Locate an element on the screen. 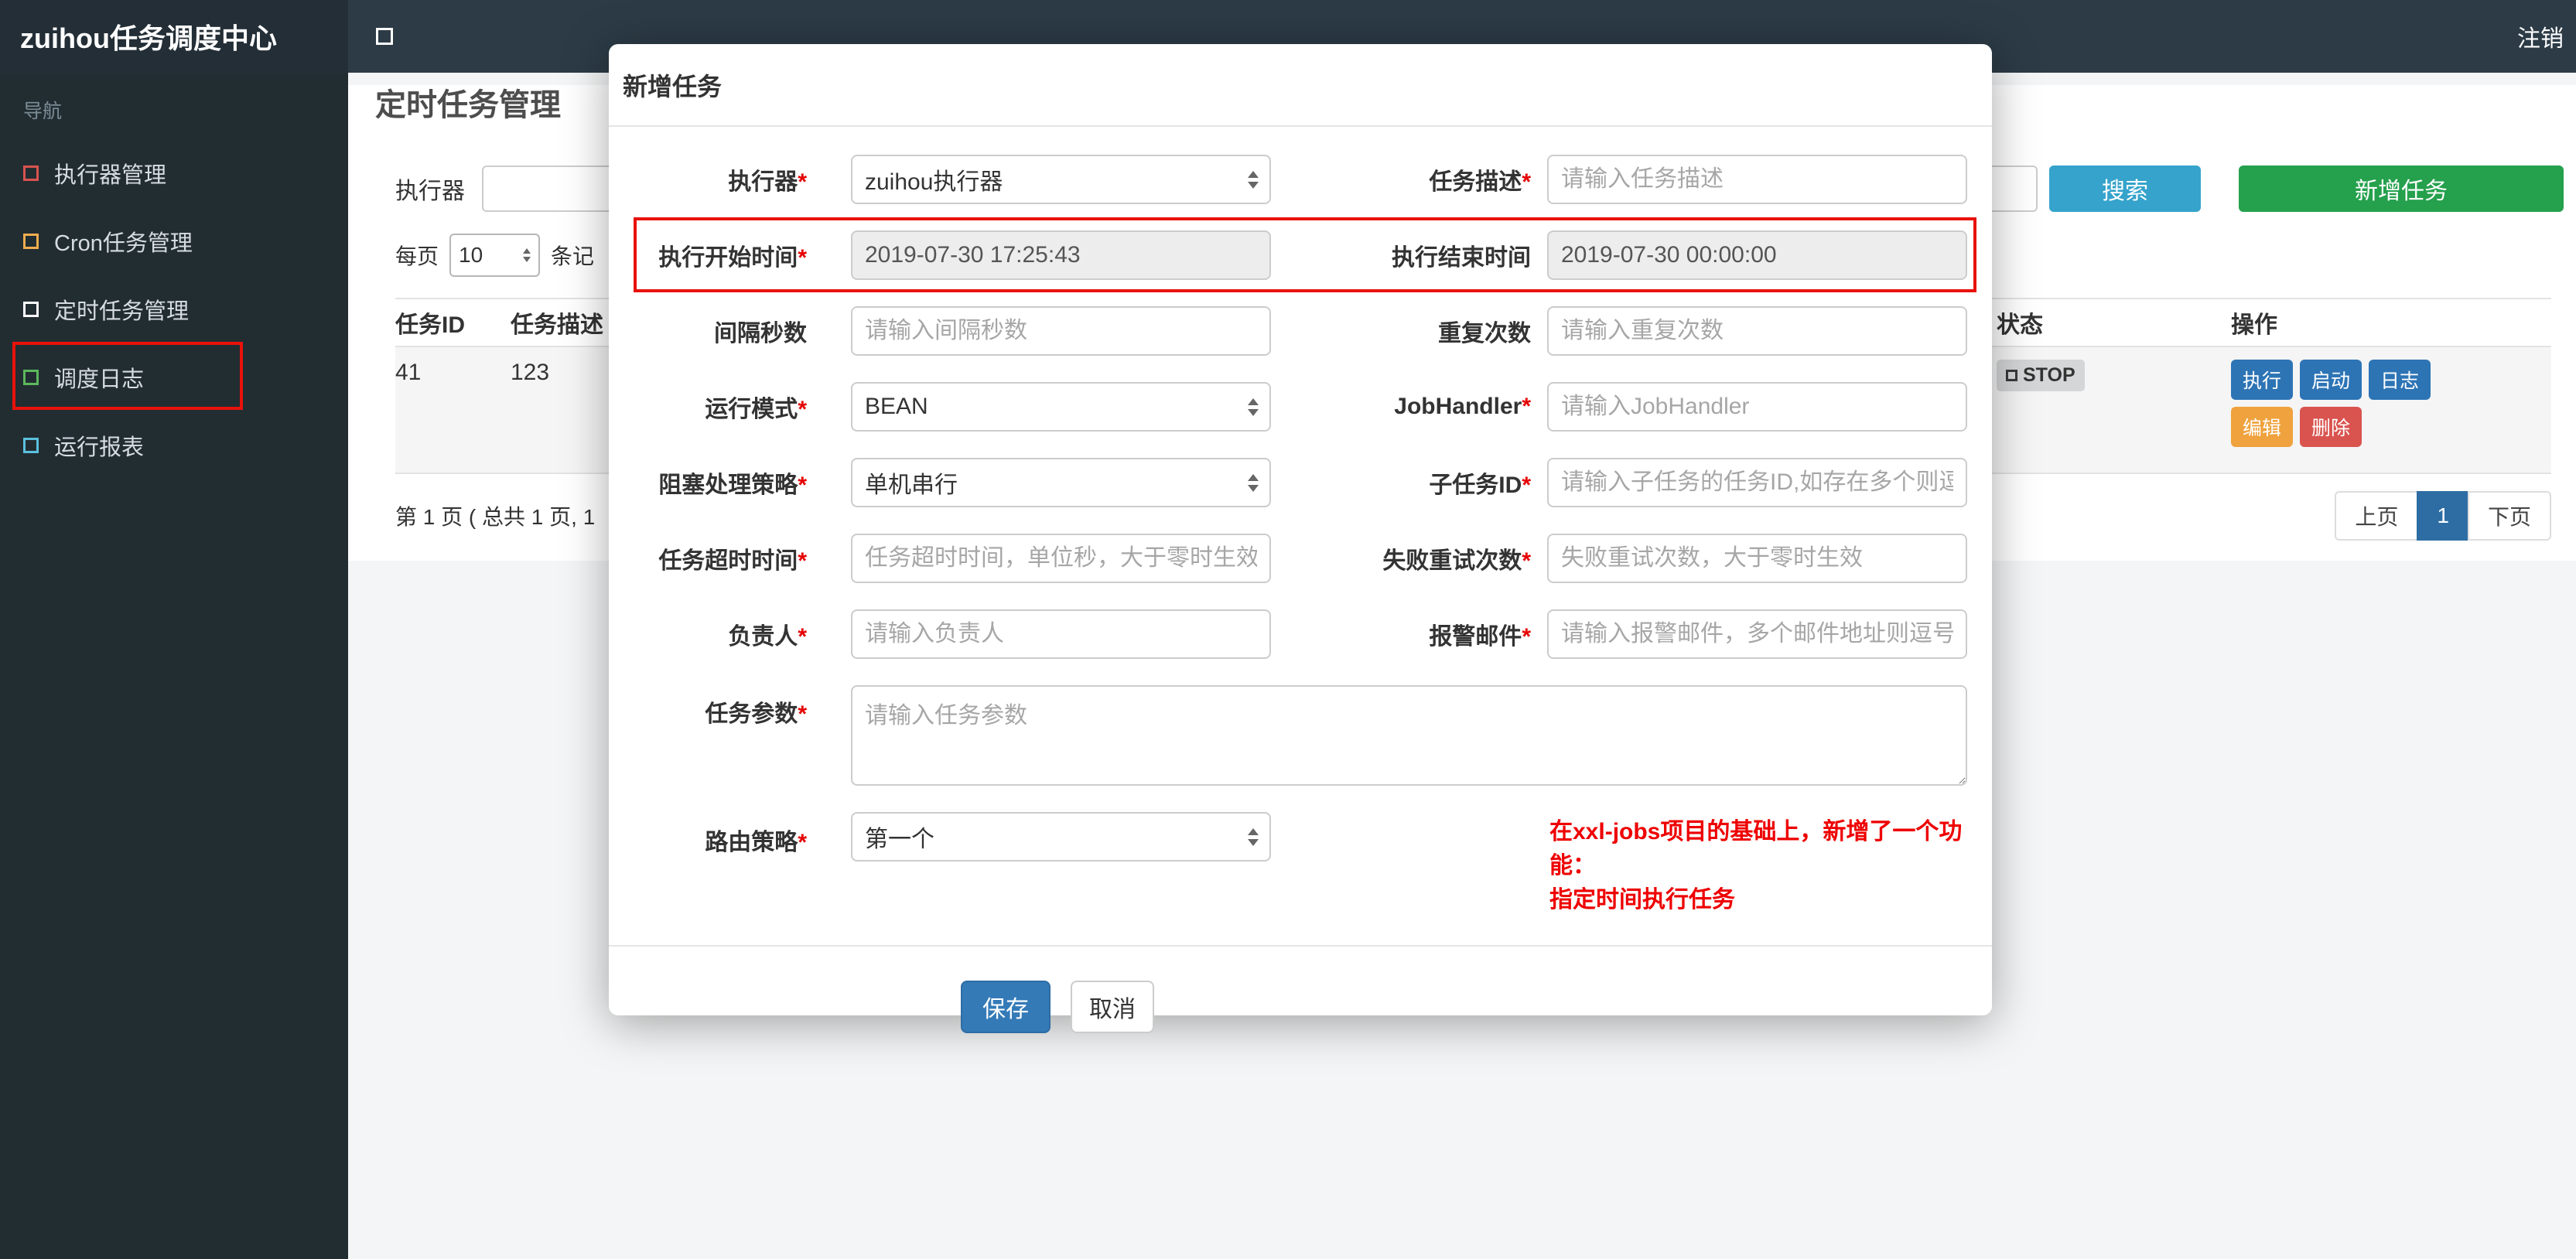  edit-button: 编辑 is located at coordinates (2262, 427).